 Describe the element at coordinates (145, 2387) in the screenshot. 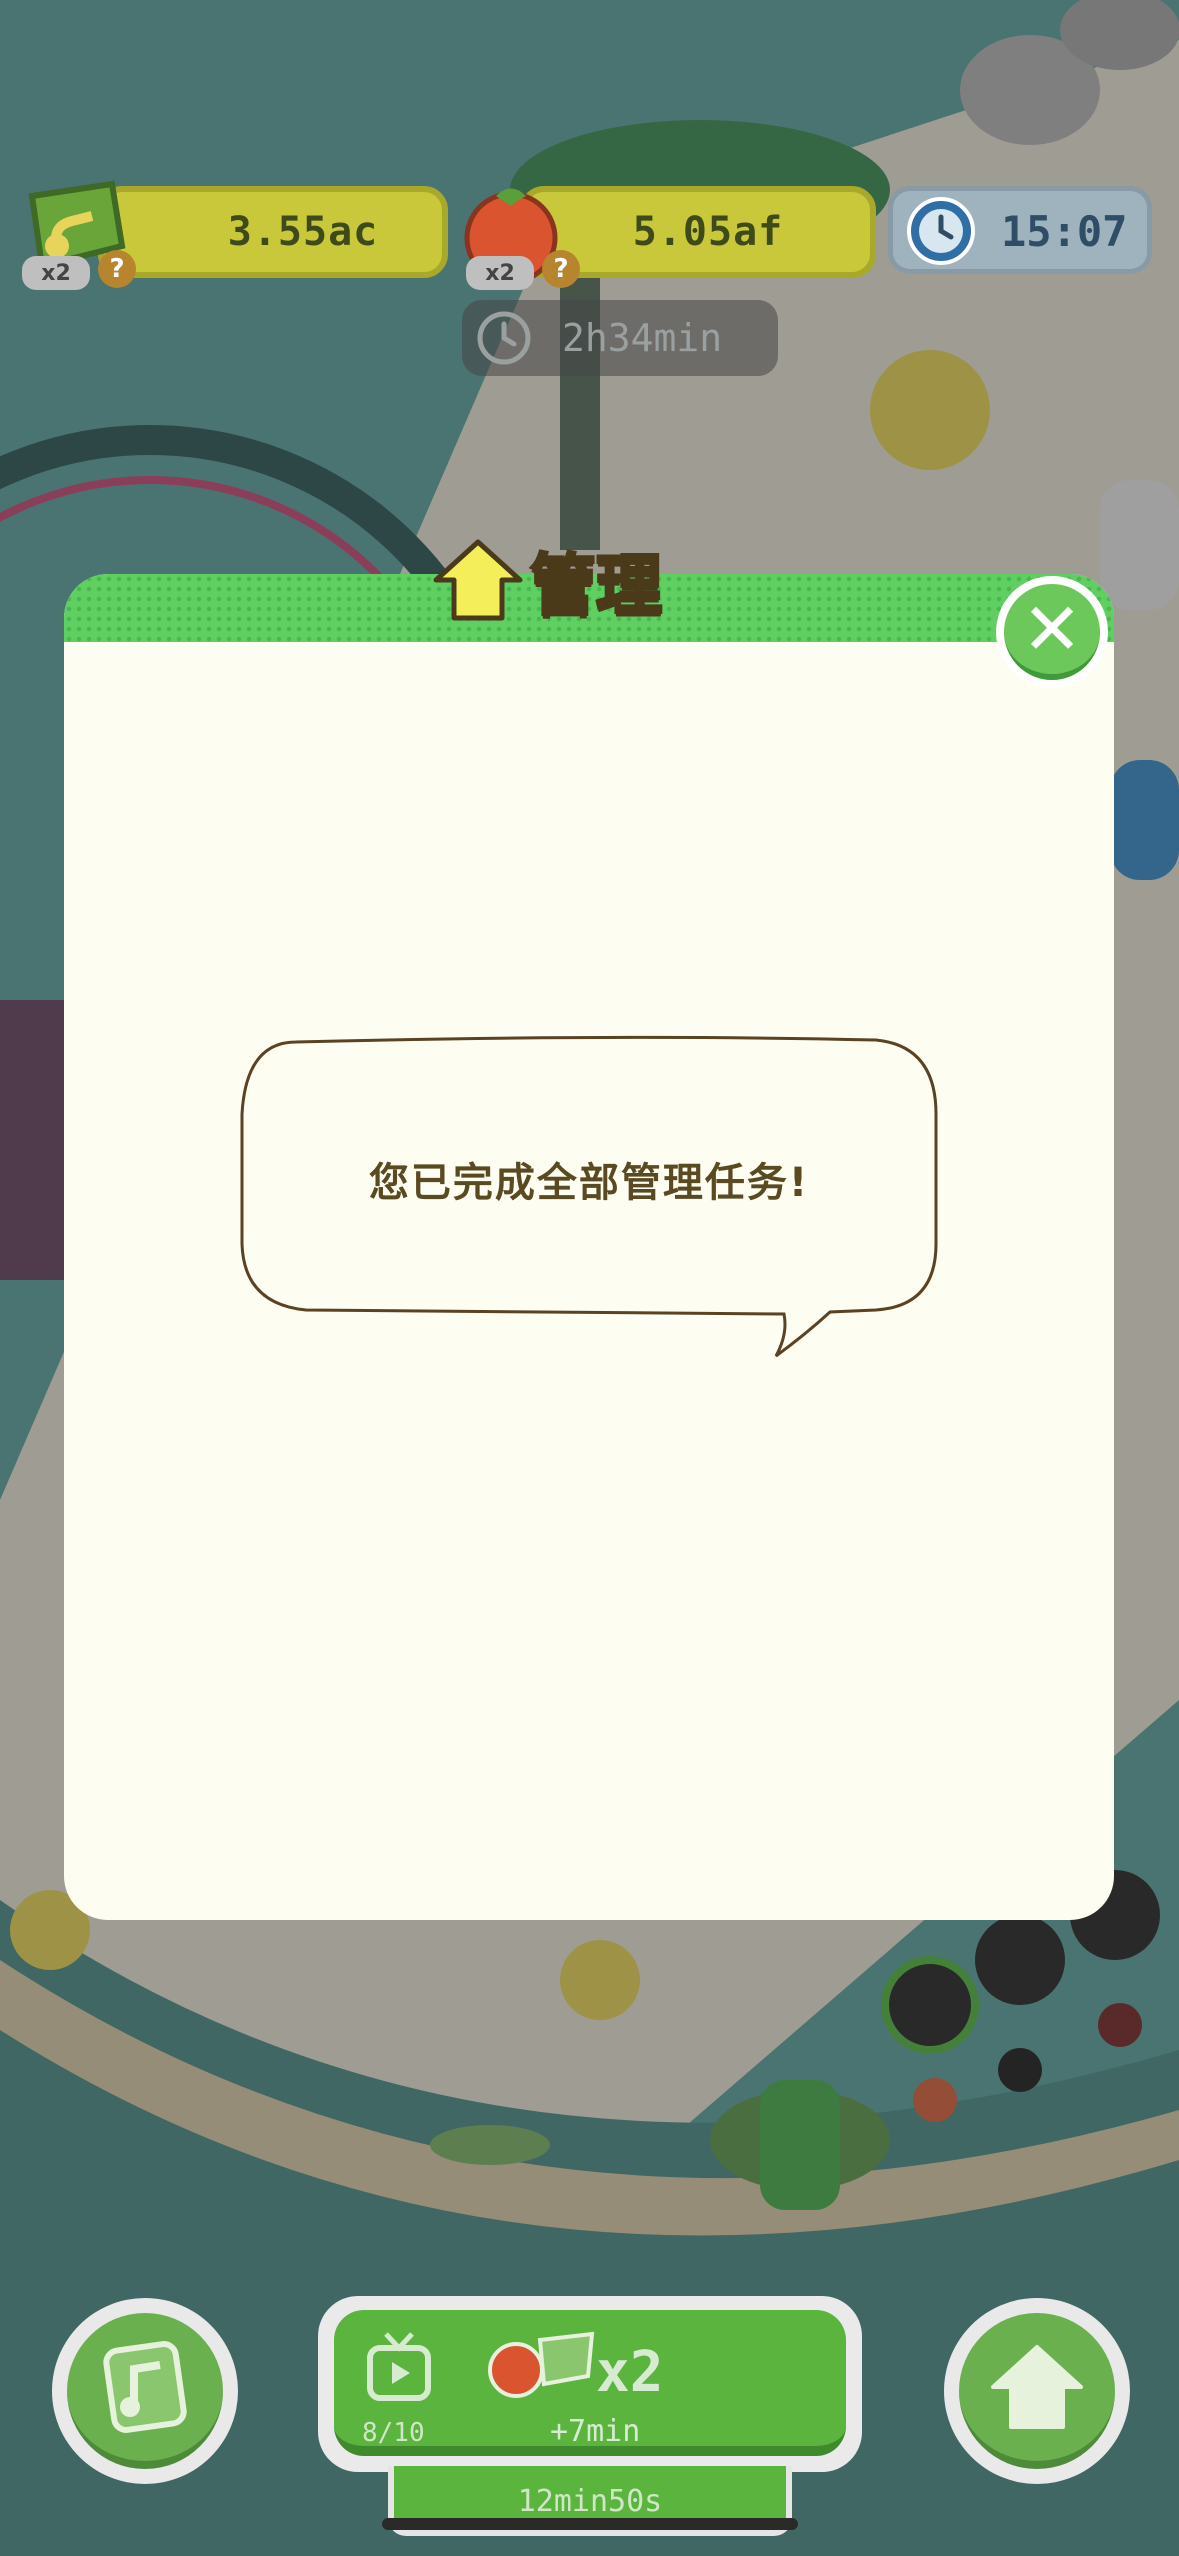

I see `music-note-icon` at that location.